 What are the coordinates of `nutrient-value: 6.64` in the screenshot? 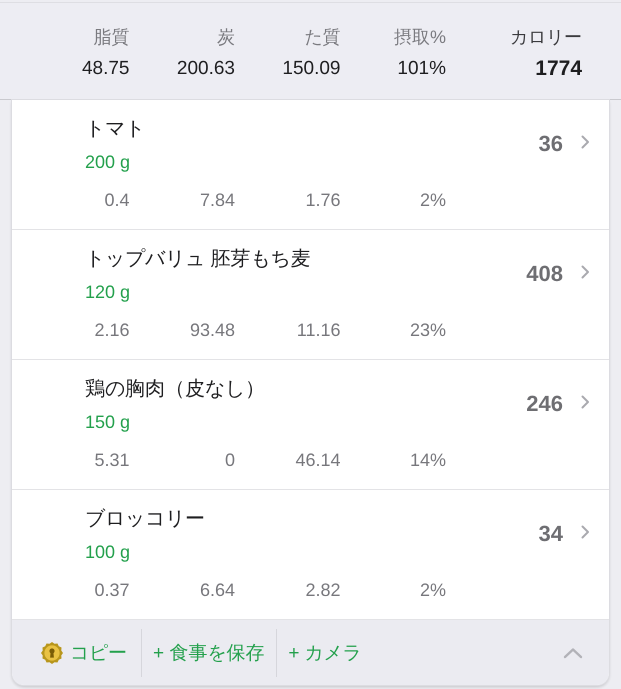 It's located at (217, 590).